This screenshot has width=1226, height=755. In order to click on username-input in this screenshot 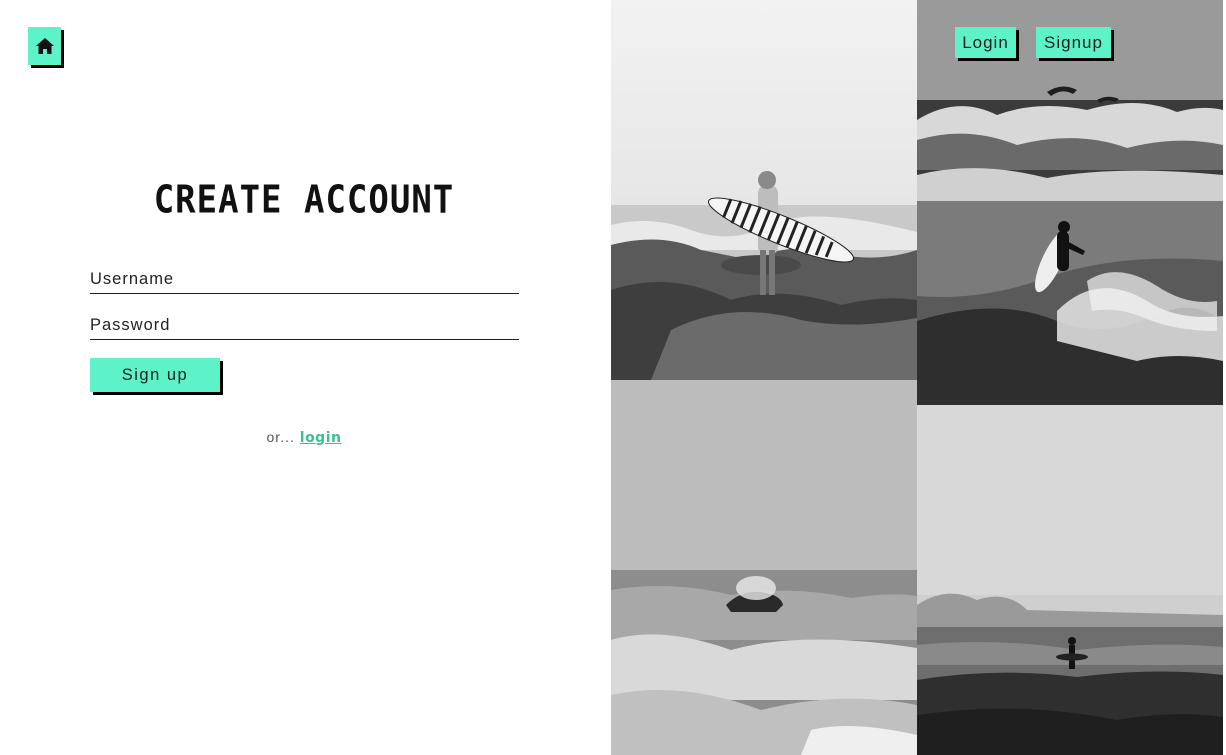, I will do `click(304, 279)`.